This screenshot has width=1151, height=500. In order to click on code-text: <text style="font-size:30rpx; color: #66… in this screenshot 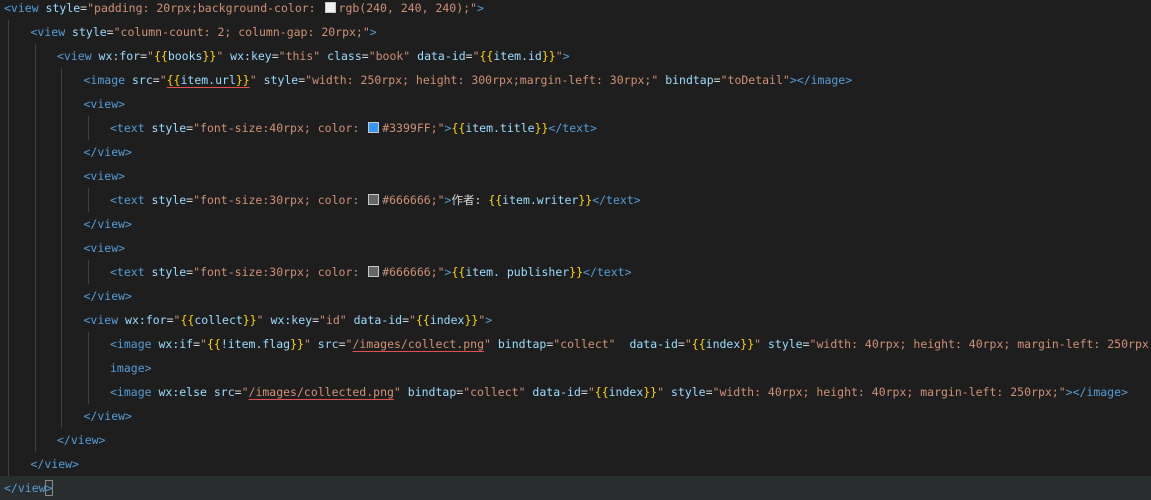, I will do `click(375, 200)`.